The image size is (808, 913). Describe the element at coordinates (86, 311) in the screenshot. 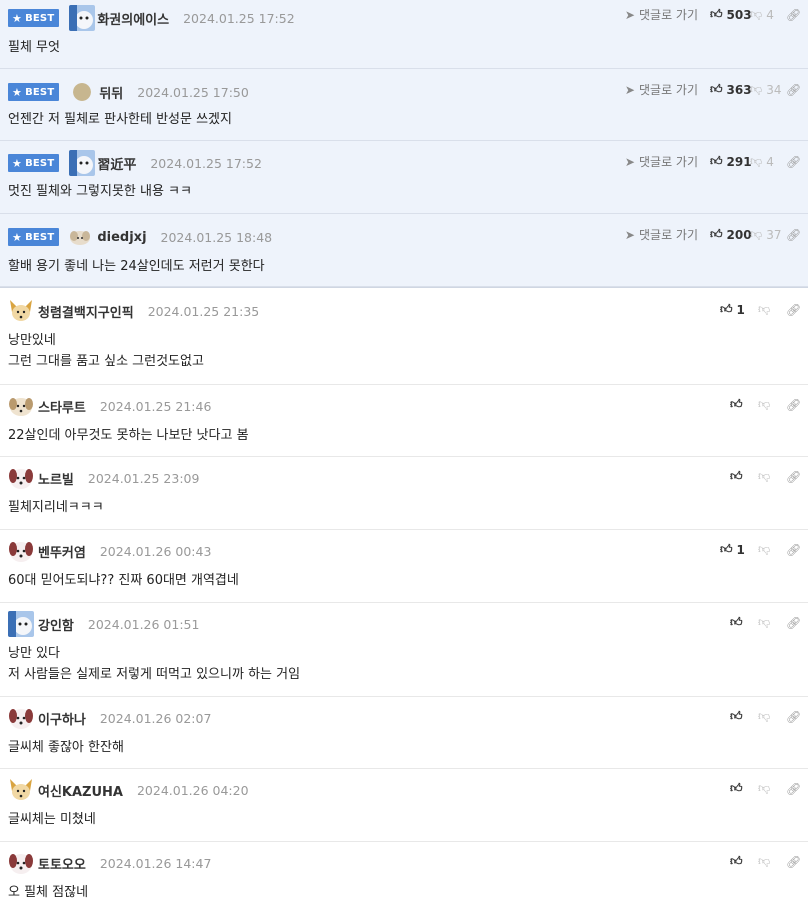

I see `nickname: 청렴결백지구인픽` at that location.